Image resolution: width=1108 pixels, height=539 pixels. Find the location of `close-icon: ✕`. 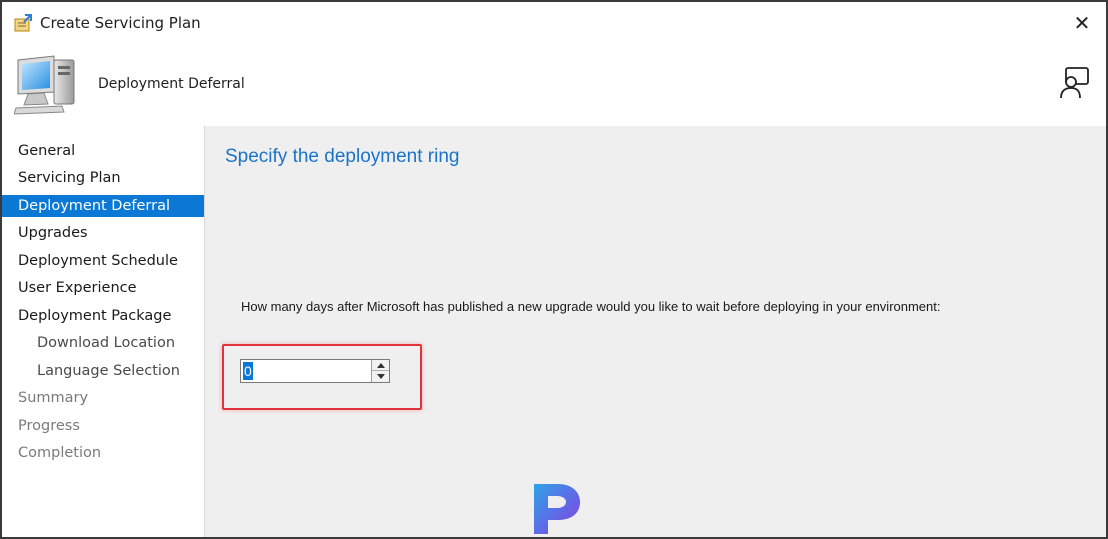

close-icon: ✕ is located at coordinates (1082, 23).